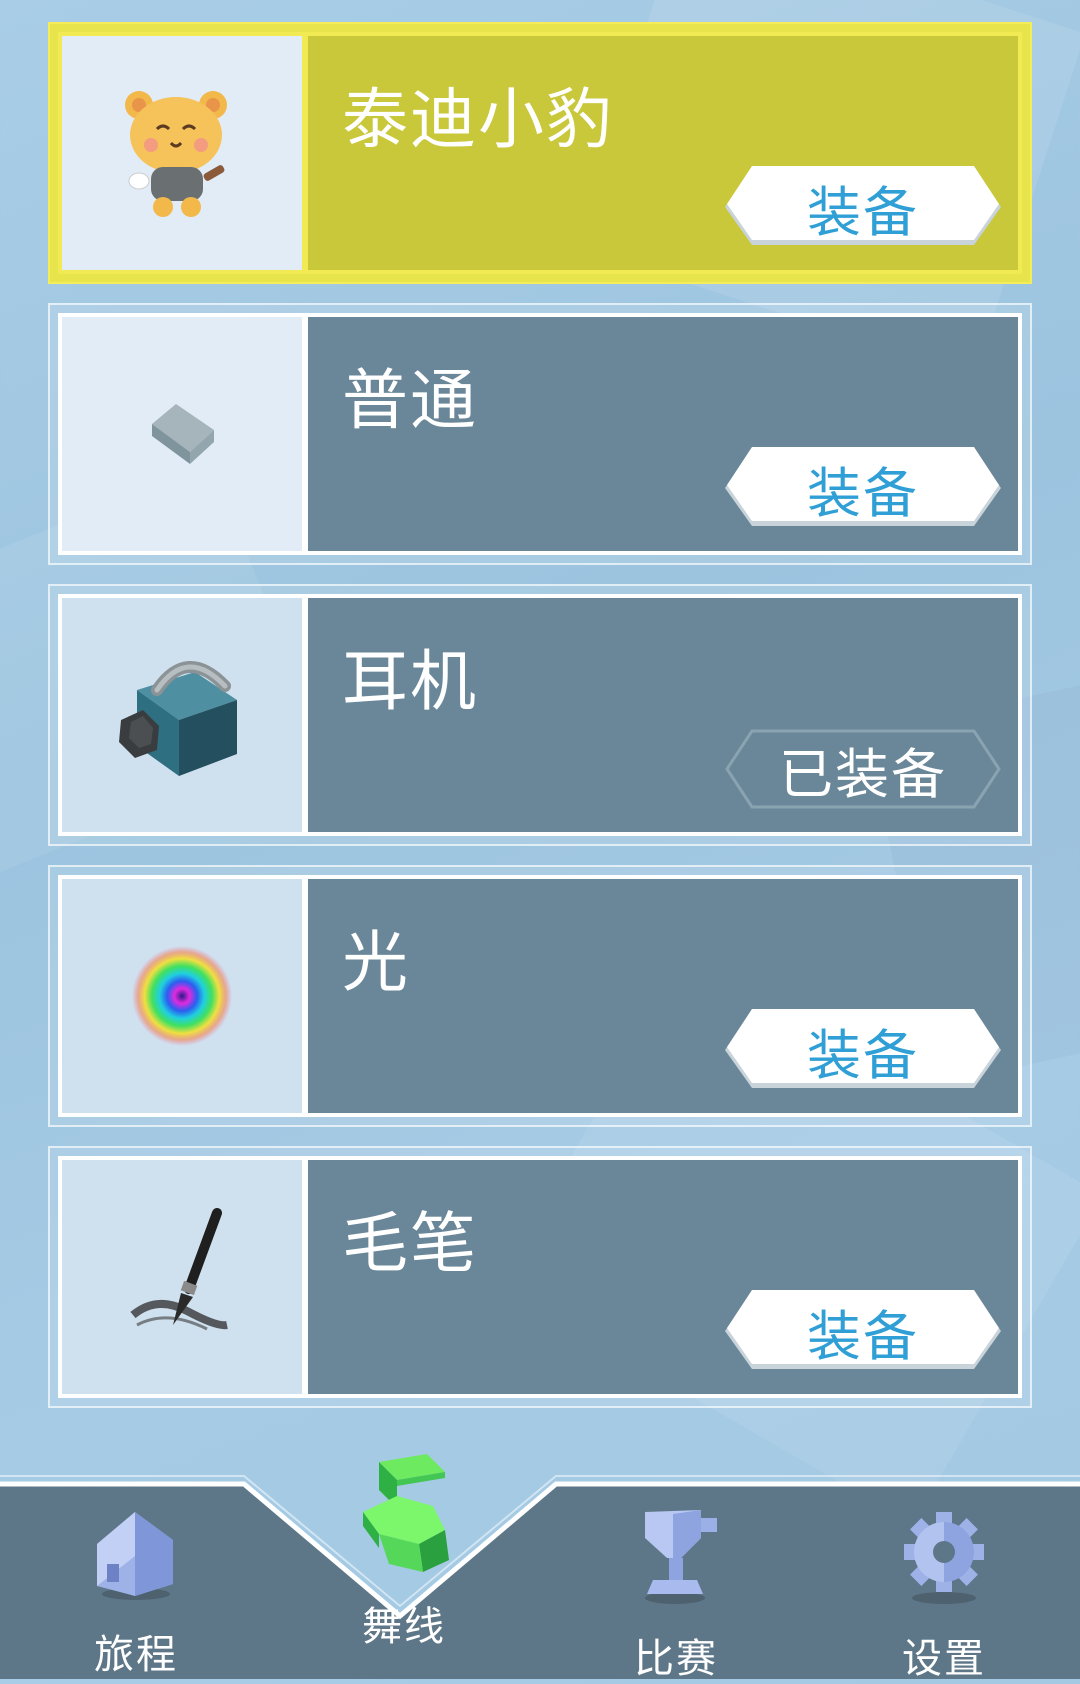 The image size is (1080, 1684). I want to click on rainbow-light-icon, so click(182, 996).